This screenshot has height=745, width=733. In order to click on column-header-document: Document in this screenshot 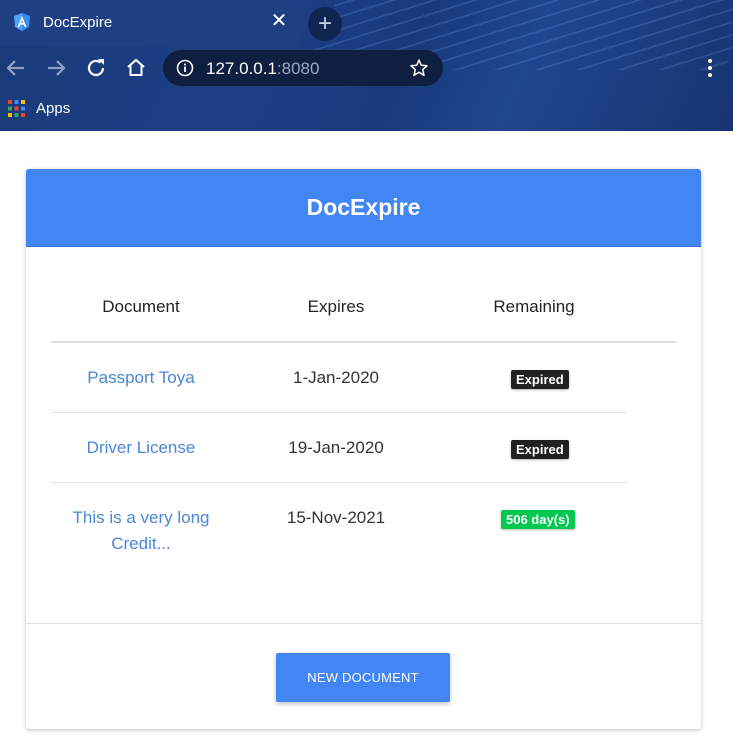, I will do `click(141, 306)`.